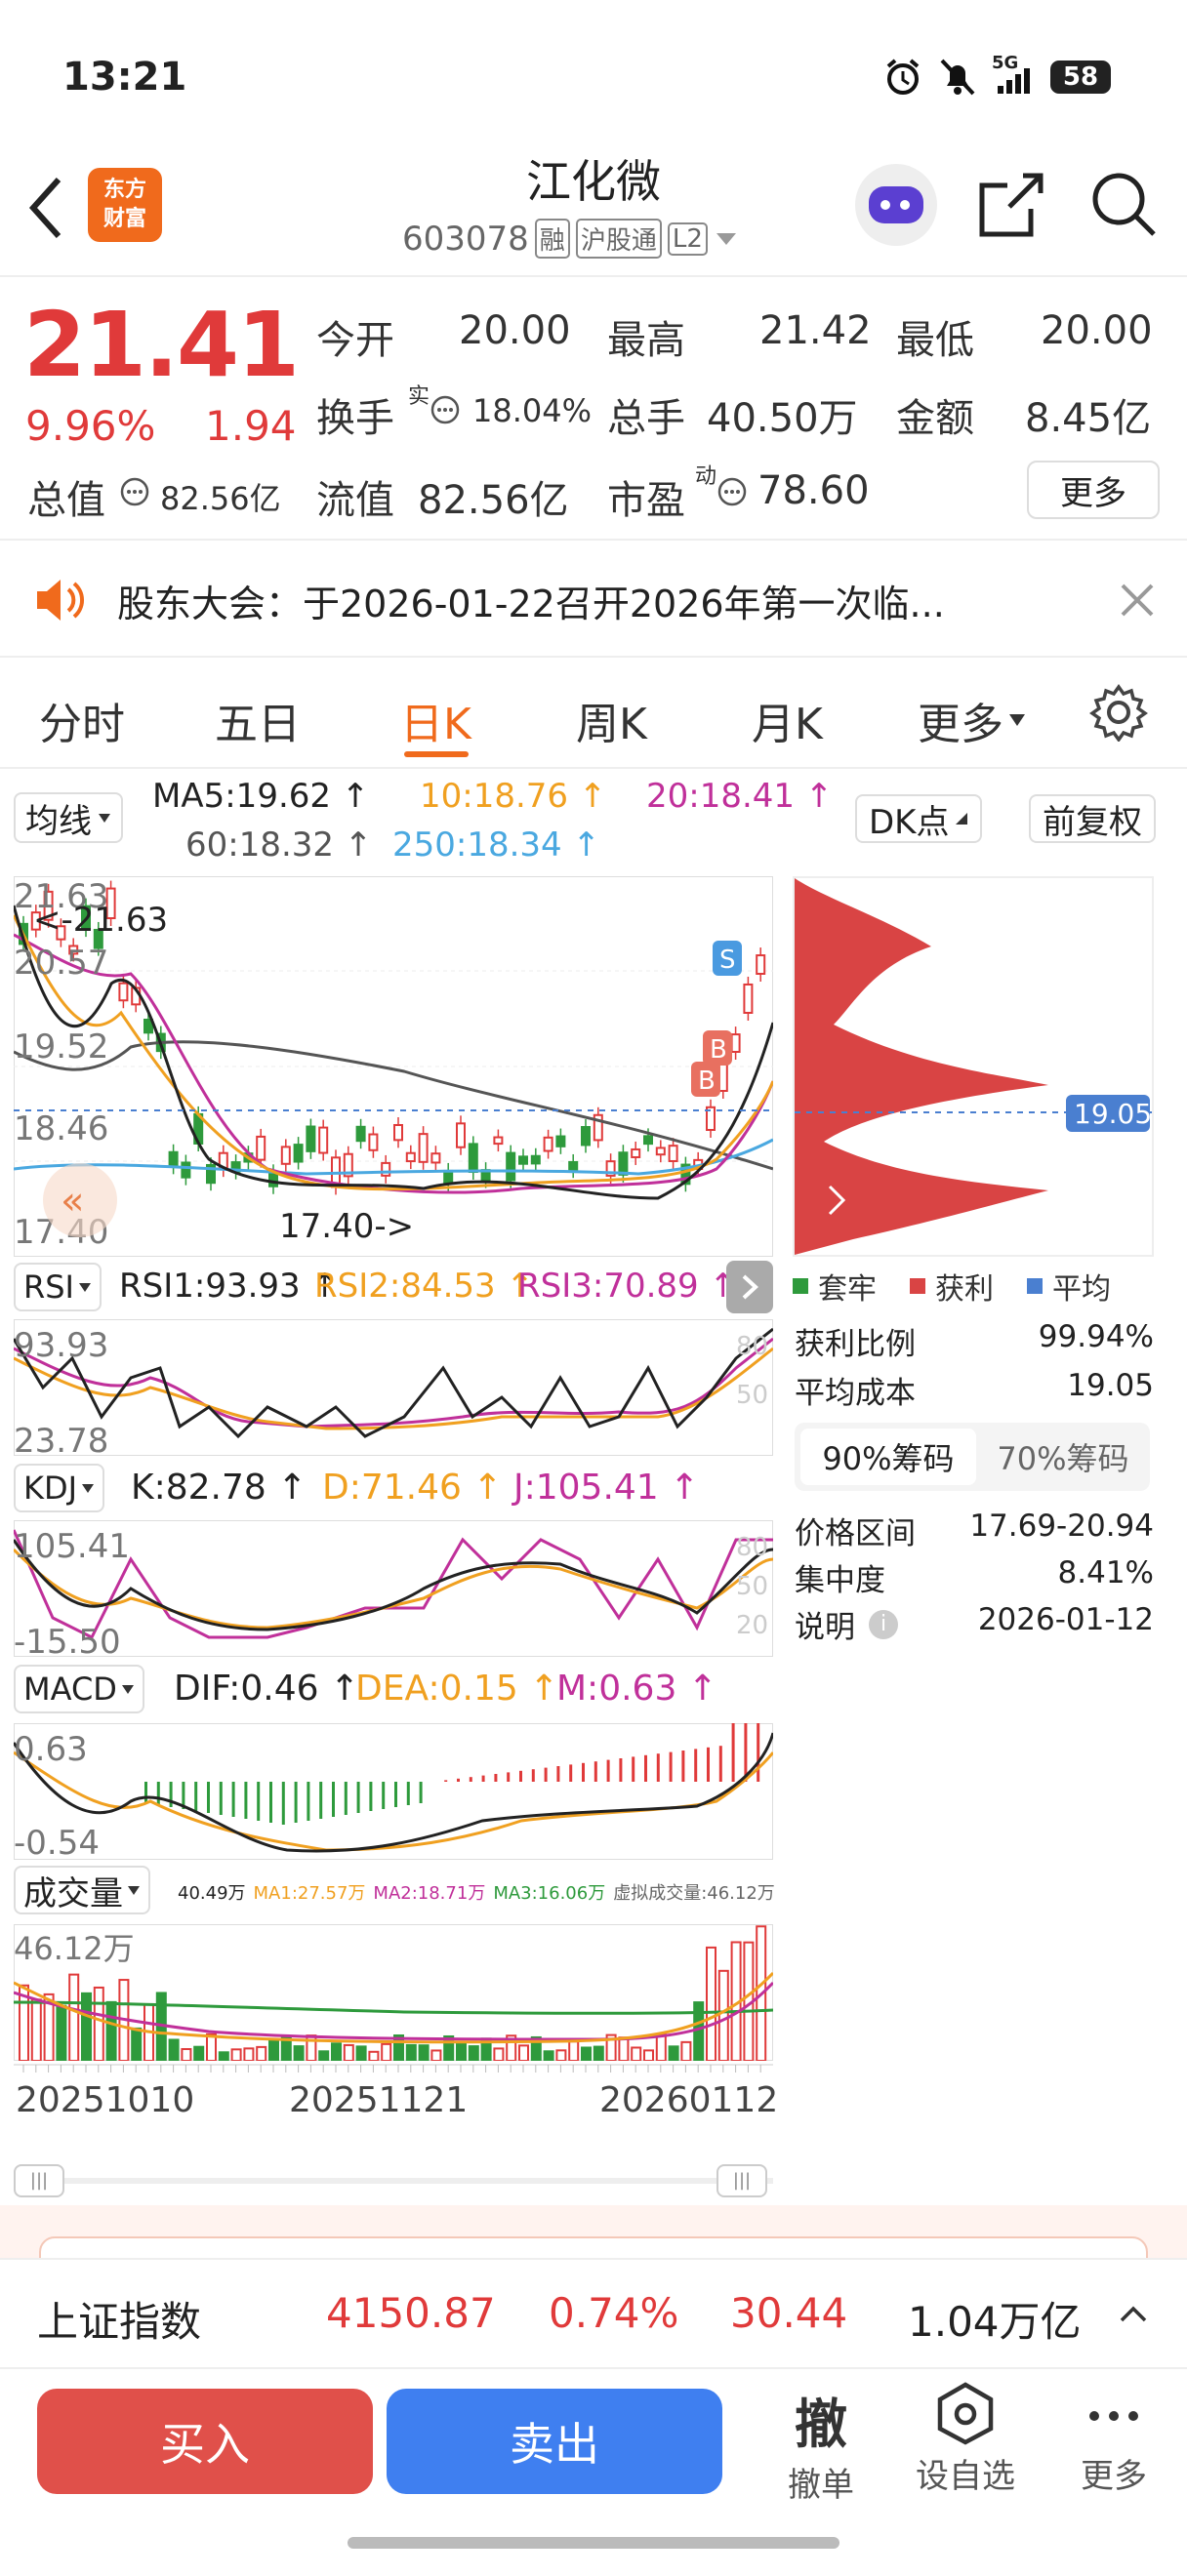 This screenshot has height=2576, width=1187. I want to click on index-amount: 1.04万亿, so click(995, 2322).